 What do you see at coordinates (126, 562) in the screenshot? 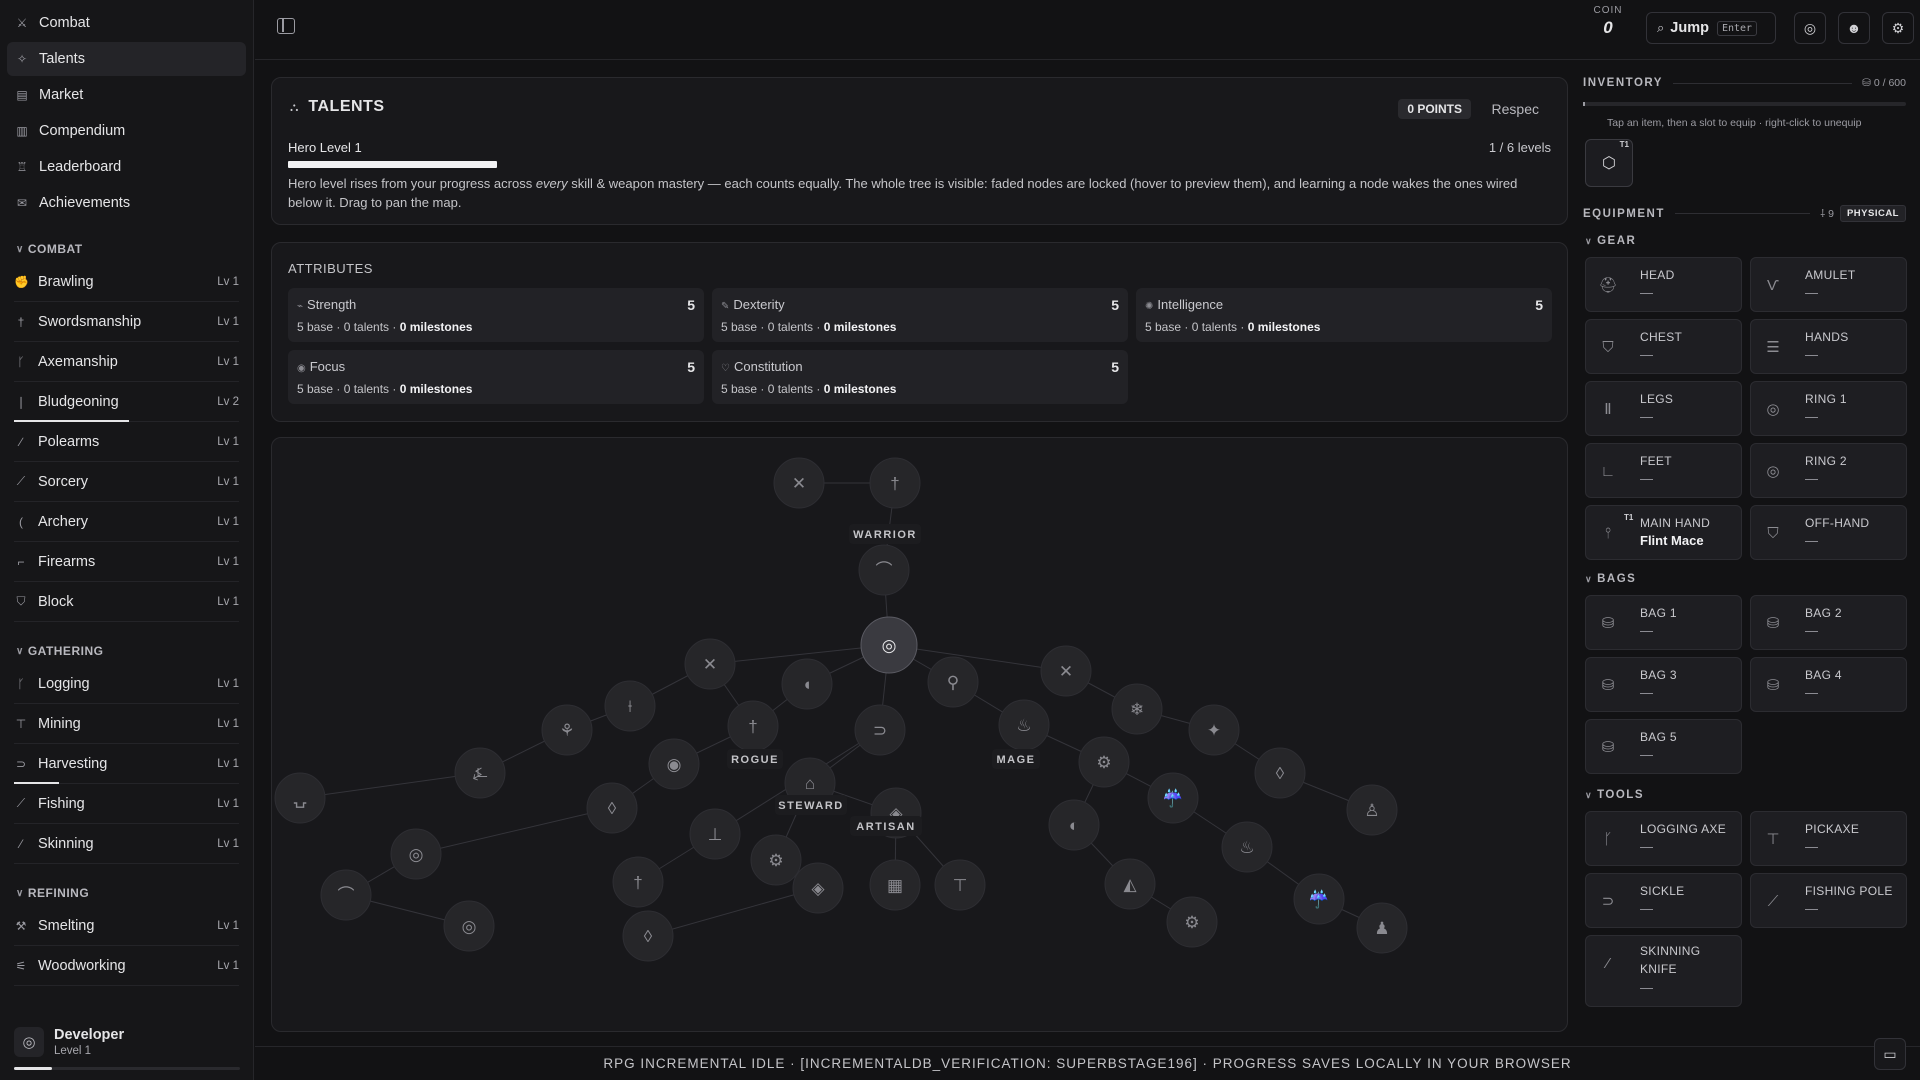
I see `skill-firearms: ⌐ Firearms Lv 1` at bounding box center [126, 562].